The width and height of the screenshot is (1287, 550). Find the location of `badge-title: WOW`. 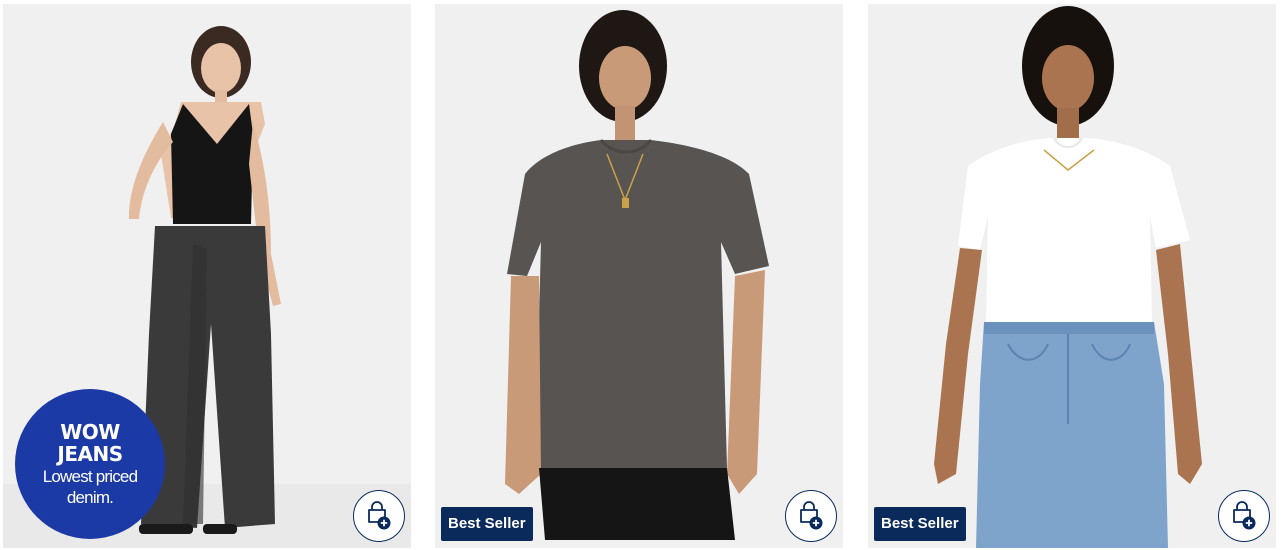

badge-title: WOW is located at coordinates (90, 432).